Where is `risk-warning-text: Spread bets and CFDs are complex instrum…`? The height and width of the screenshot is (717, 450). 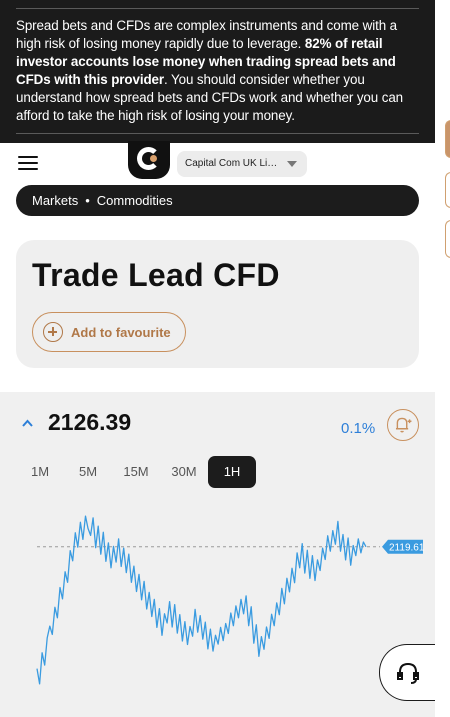 risk-warning-text: Spread bets and CFDs are complex instrum… is located at coordinates (217, 71).